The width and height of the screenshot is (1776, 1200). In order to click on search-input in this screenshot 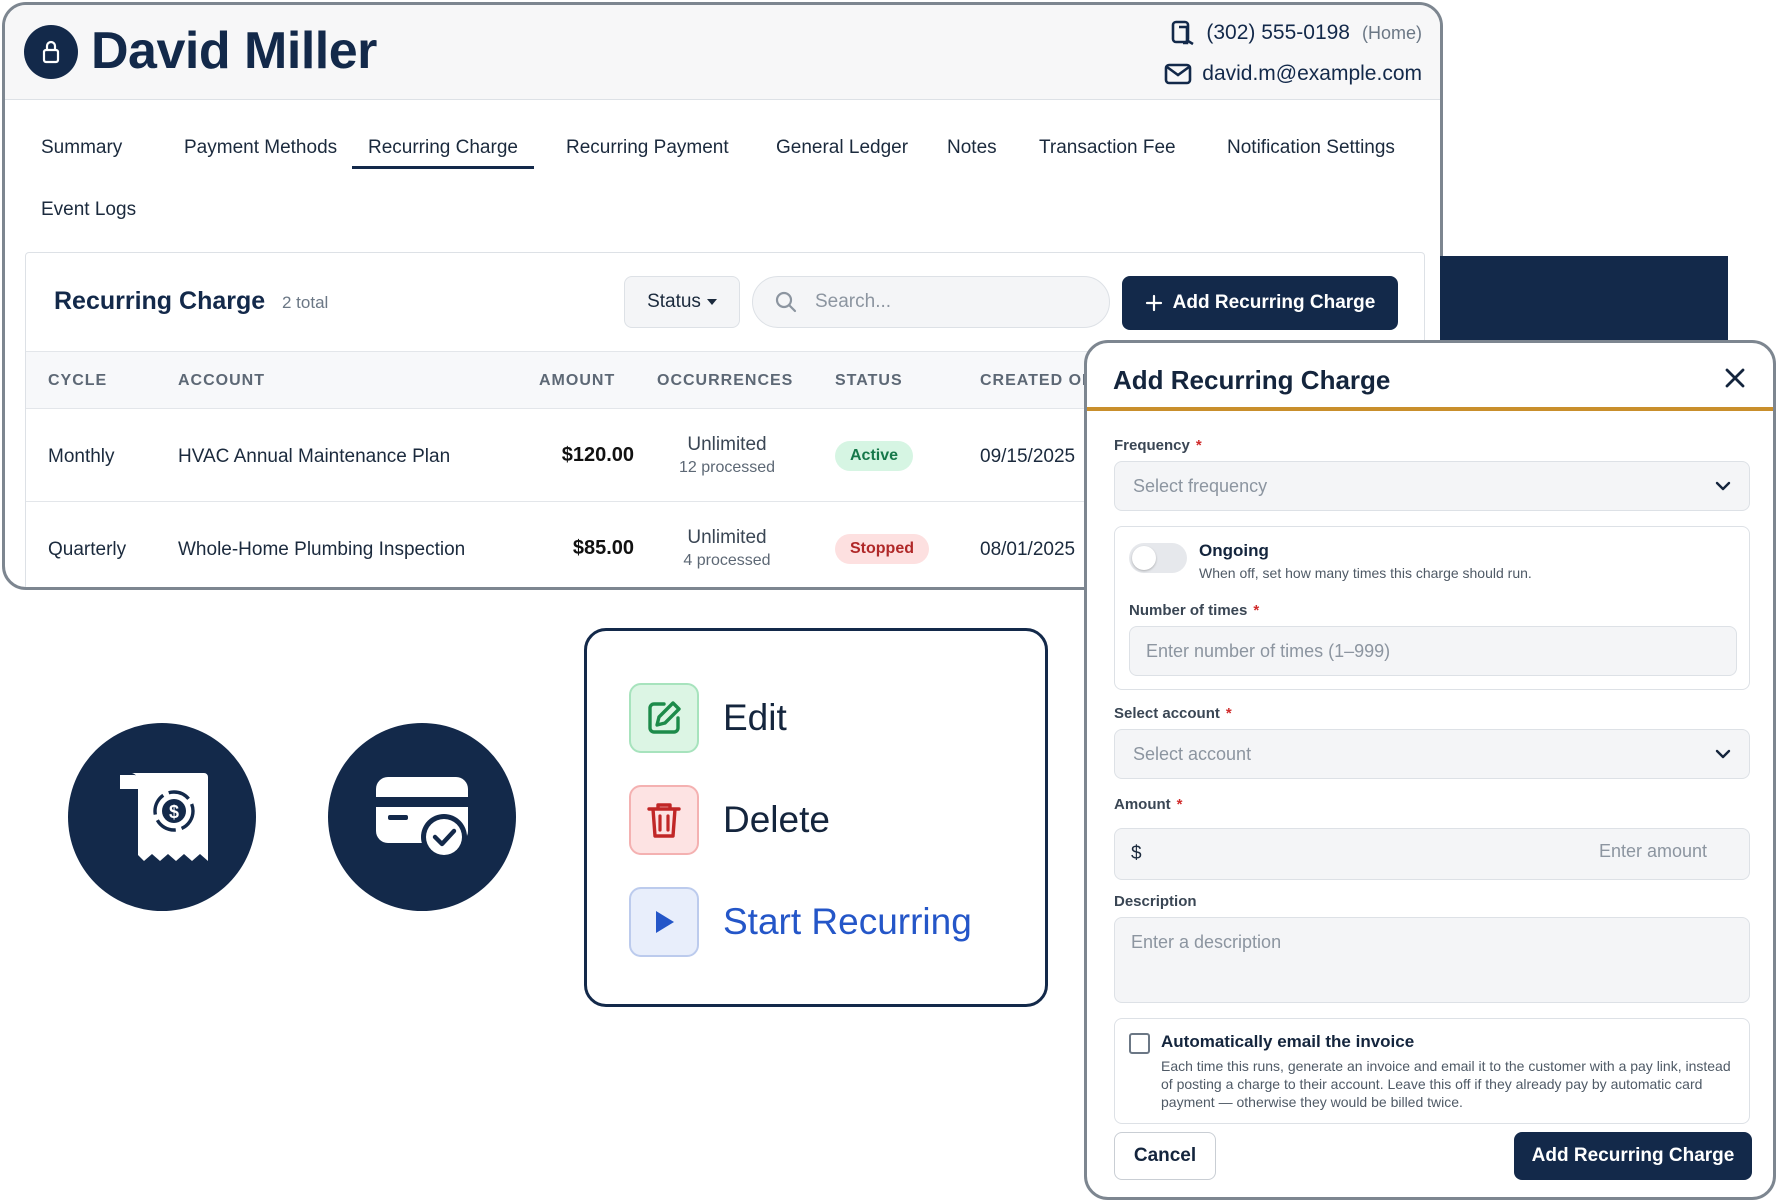, I will do `click(945, 302)`.